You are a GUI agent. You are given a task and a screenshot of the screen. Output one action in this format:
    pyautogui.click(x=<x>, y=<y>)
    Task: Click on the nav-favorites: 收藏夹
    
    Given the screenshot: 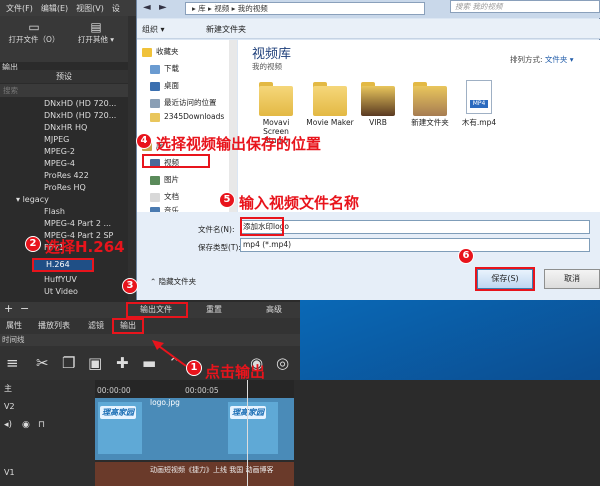 What is the action you would take?
    pyautogui.click(x=160, y=51)
    